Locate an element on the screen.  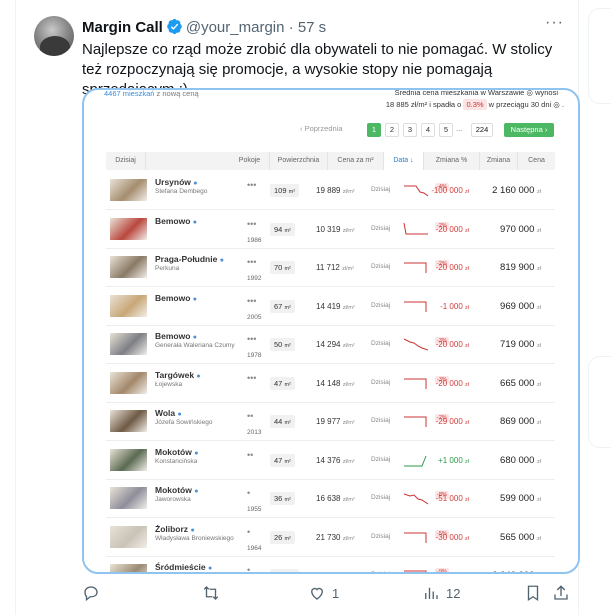
column-header: Zmiana % is located at coordinates (452, 161).